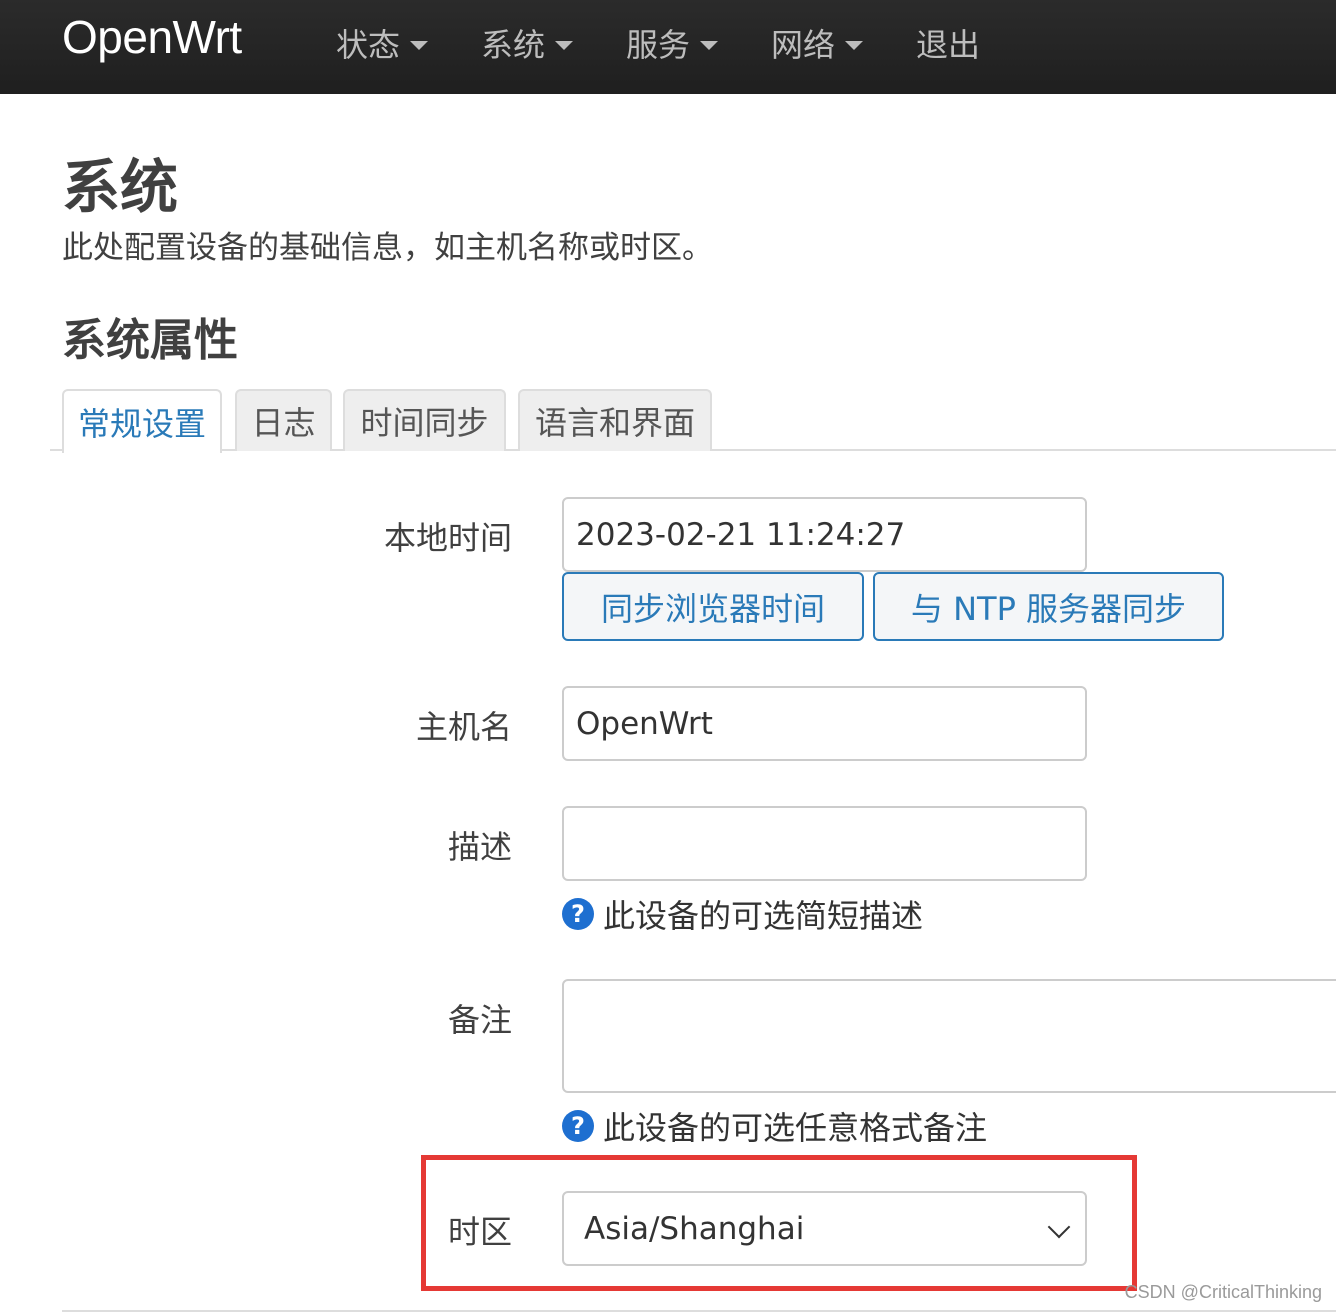  Describe the element at coordinates (120, 187) in the screenshot. I see `page-title: 系统` at that location.